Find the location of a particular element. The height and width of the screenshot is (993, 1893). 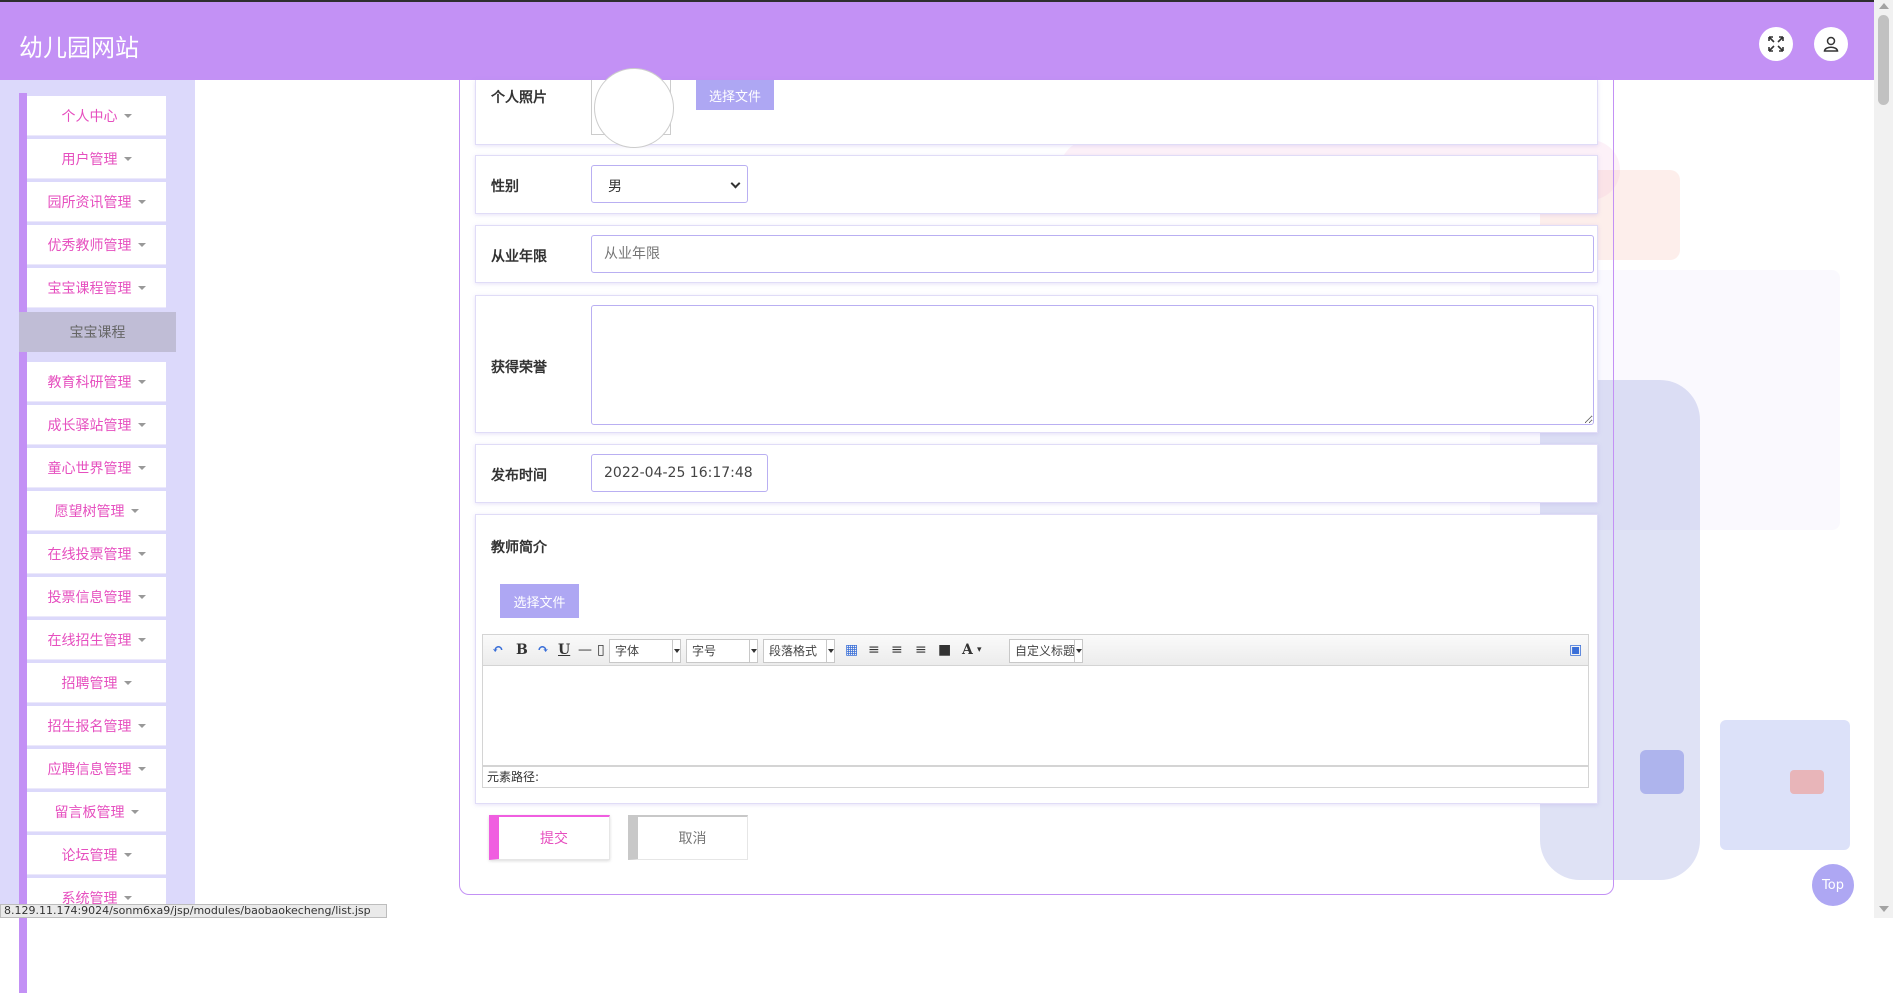

app-title: 幼儿园网站 is located at coordinates (79, 48).